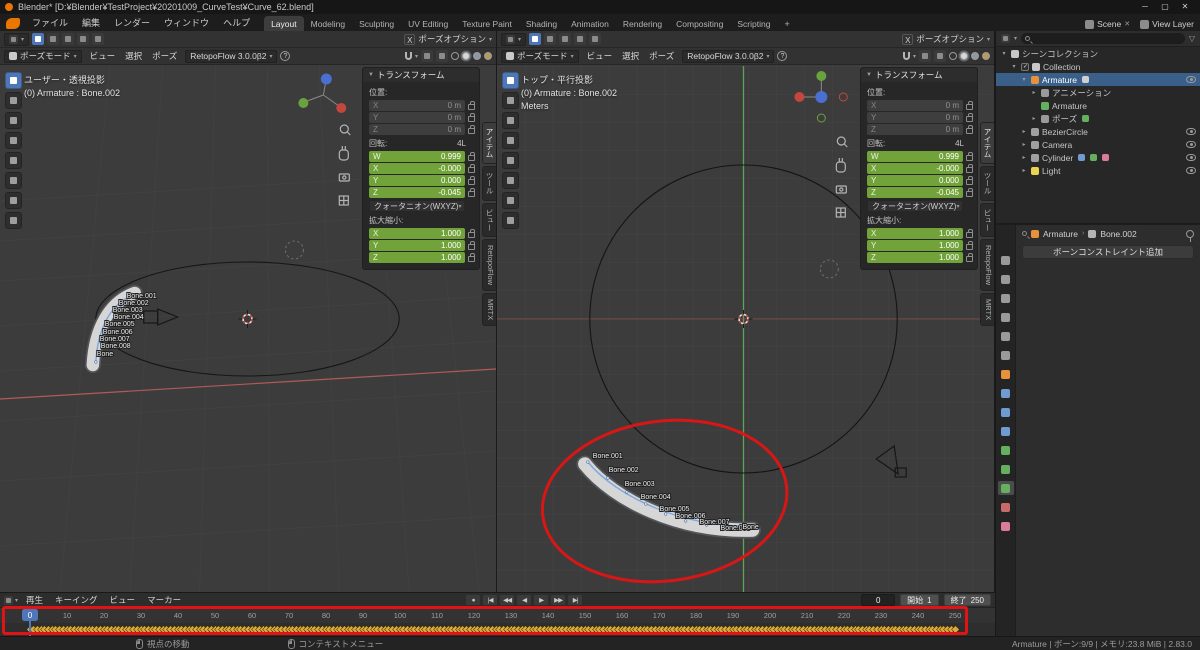 Image resolution: width=1200 pixels, height=650 pixels. Describe the element at coordinates (489, 183) in the screenshot. I see `sidebar-tab-1: ツール` at that location.